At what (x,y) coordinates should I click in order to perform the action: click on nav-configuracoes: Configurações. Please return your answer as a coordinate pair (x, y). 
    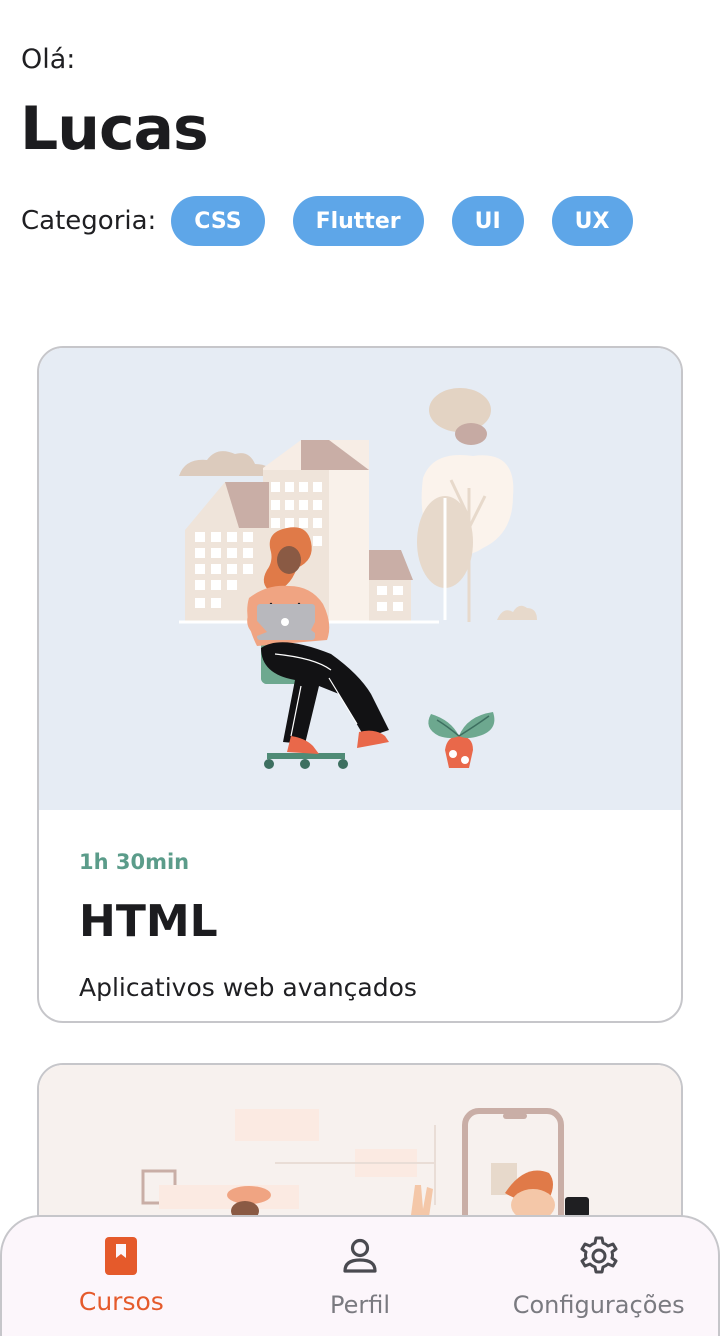
    Looking at the image, I should click on (598, 1276).